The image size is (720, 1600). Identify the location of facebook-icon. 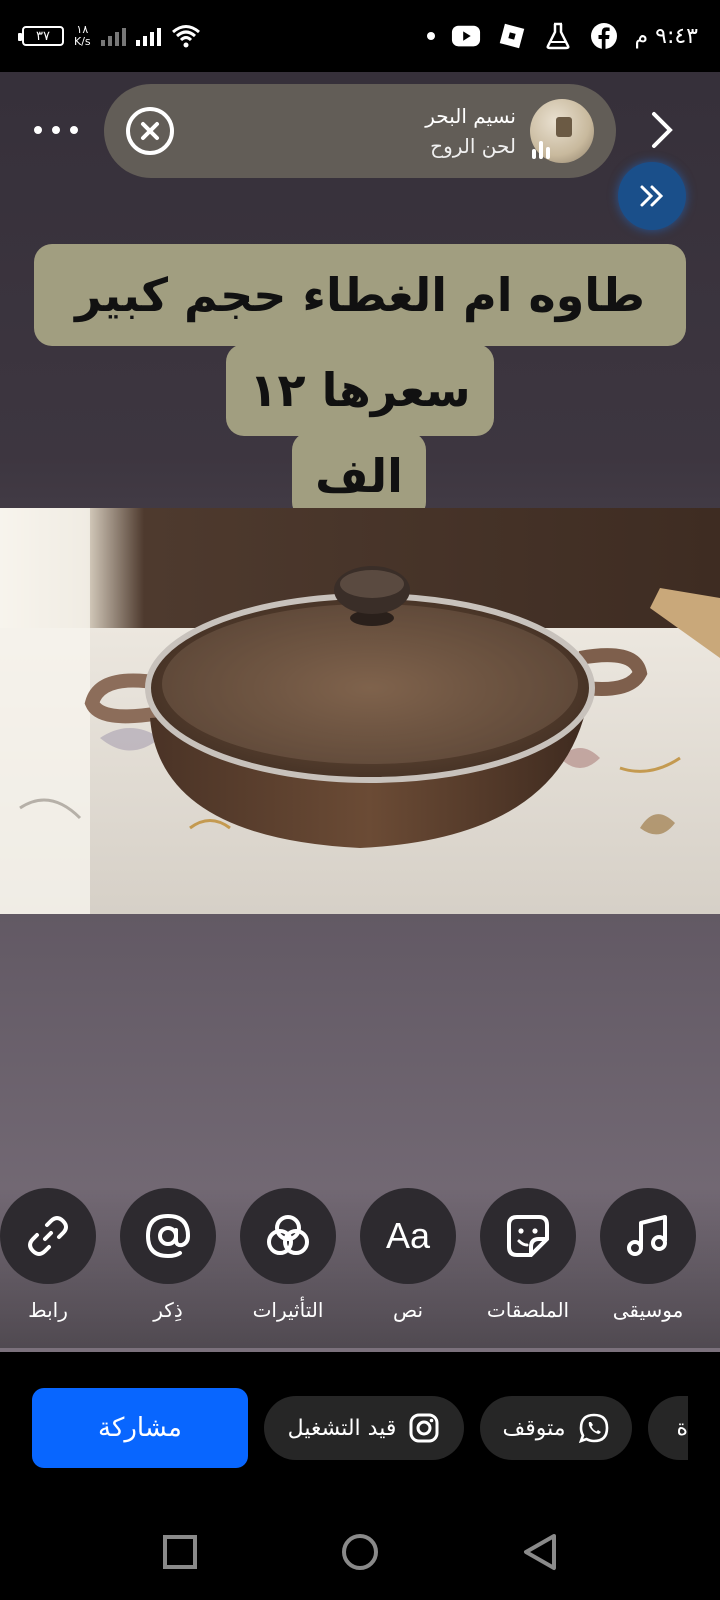
(604, 36).